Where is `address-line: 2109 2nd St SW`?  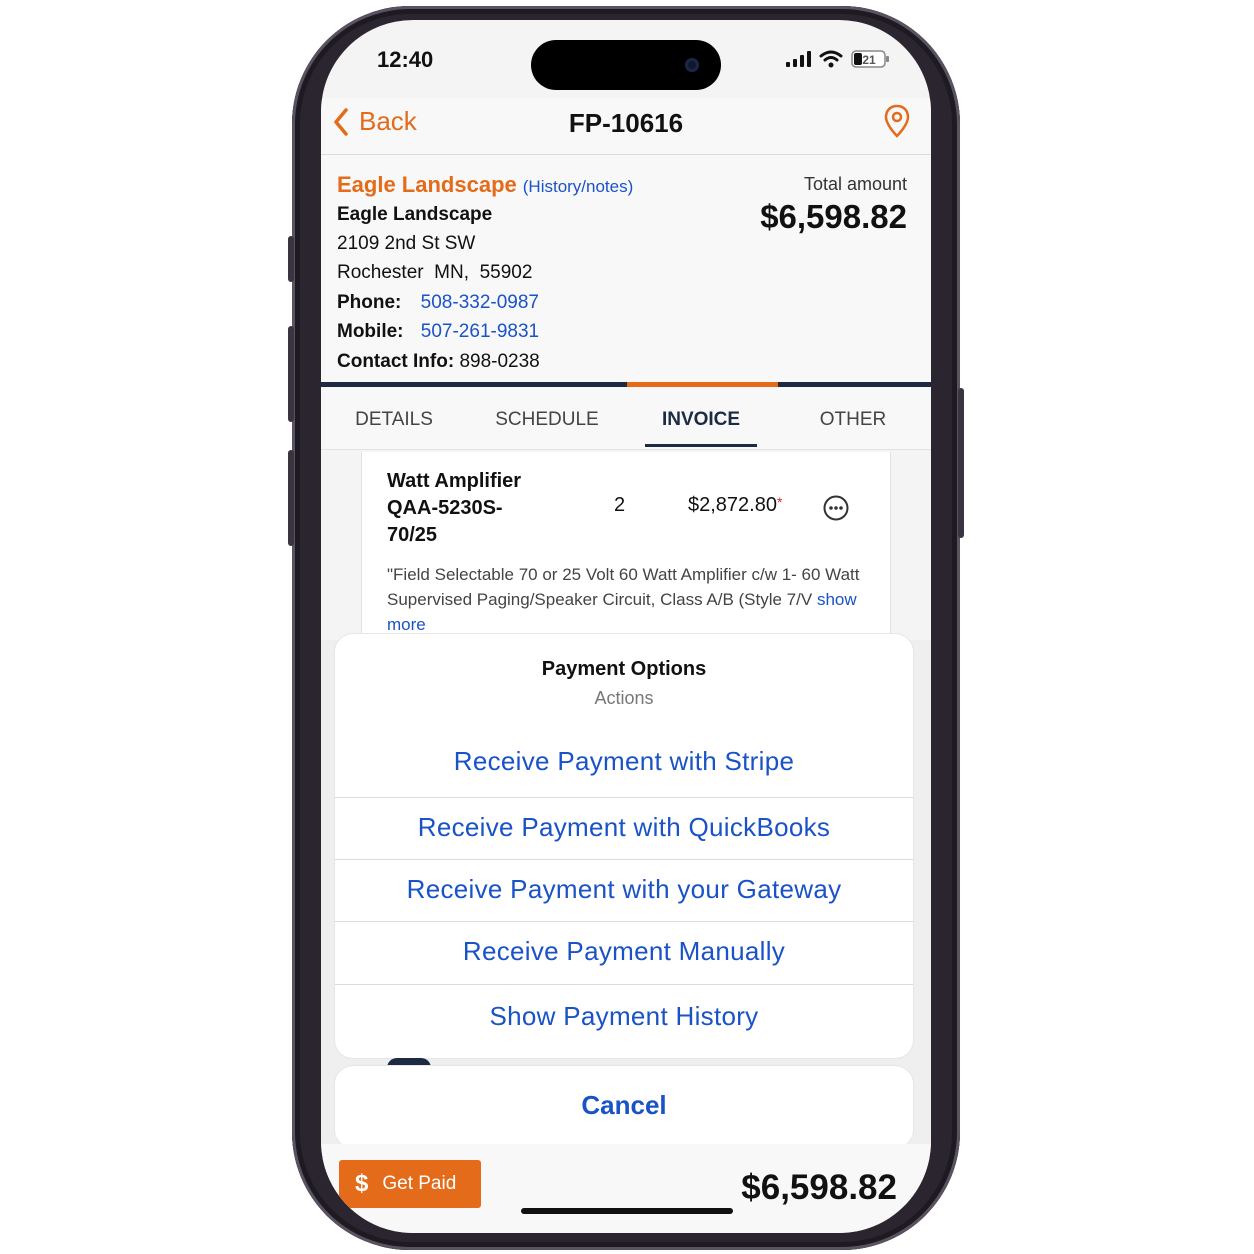
address-line: 2109 2nd St SW is located at coordinates (406, 243).